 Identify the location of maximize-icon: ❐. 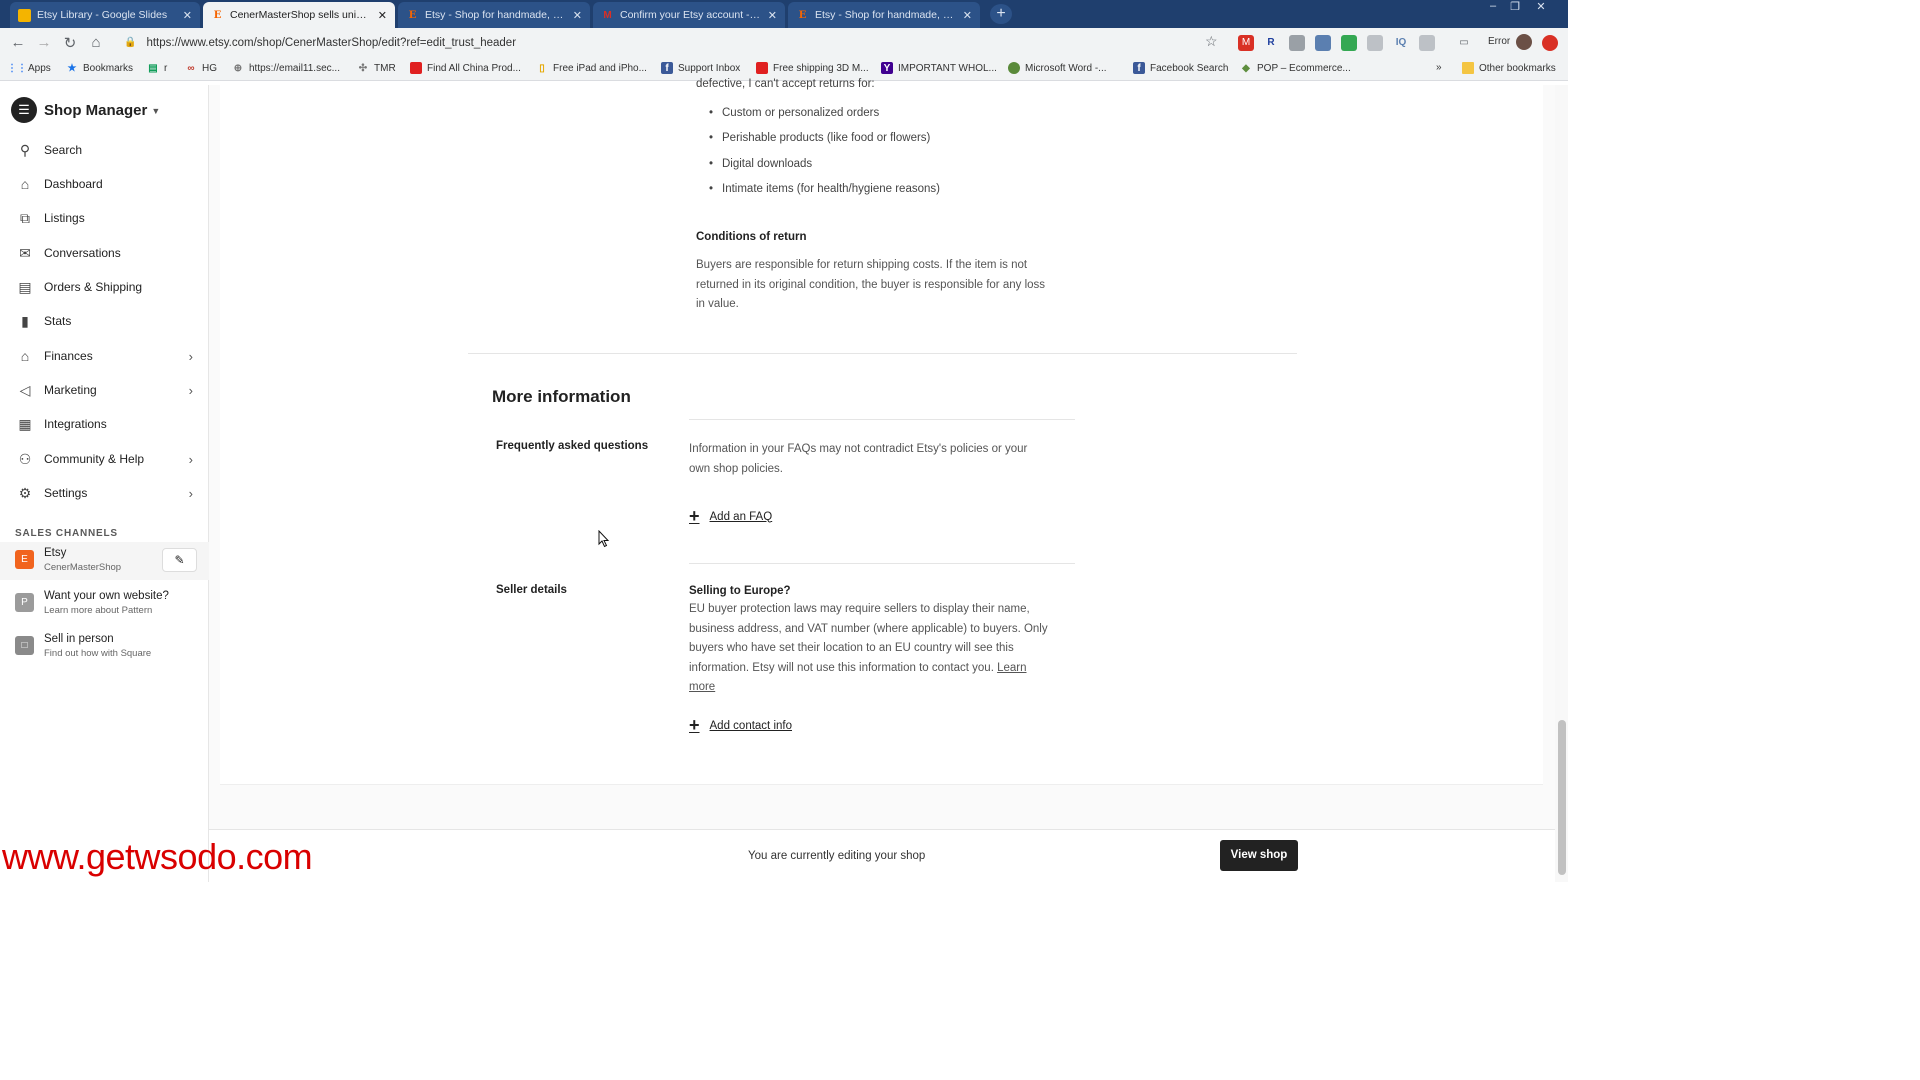
(1515, 6).